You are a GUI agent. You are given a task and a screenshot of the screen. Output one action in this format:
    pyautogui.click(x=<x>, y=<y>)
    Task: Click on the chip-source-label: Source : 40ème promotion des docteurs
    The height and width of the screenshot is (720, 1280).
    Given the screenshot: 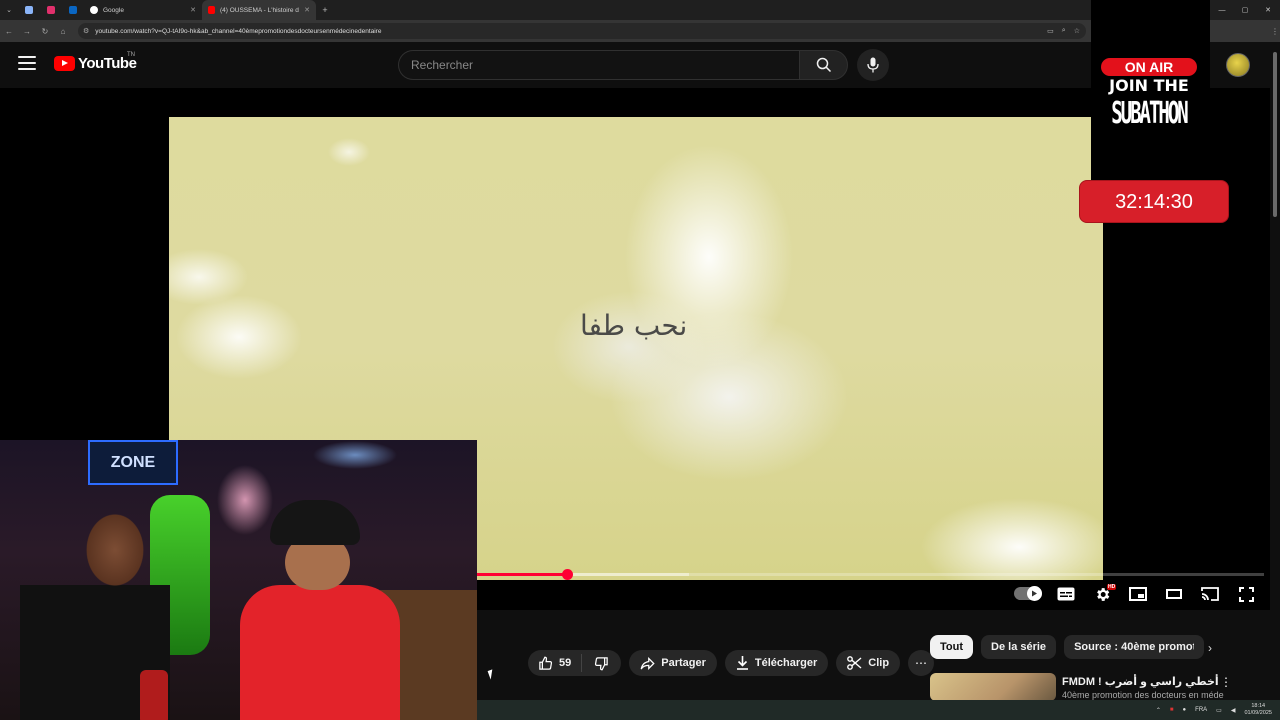 What is the action you would take?
    pyautogui.click(x=1134, y=647)
    